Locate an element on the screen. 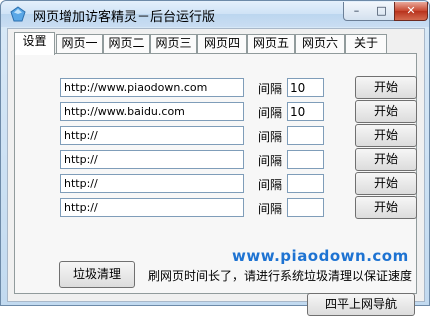 This screenshot has height=316, width=430. minimize-button: – is located at coordinates (356, 11).